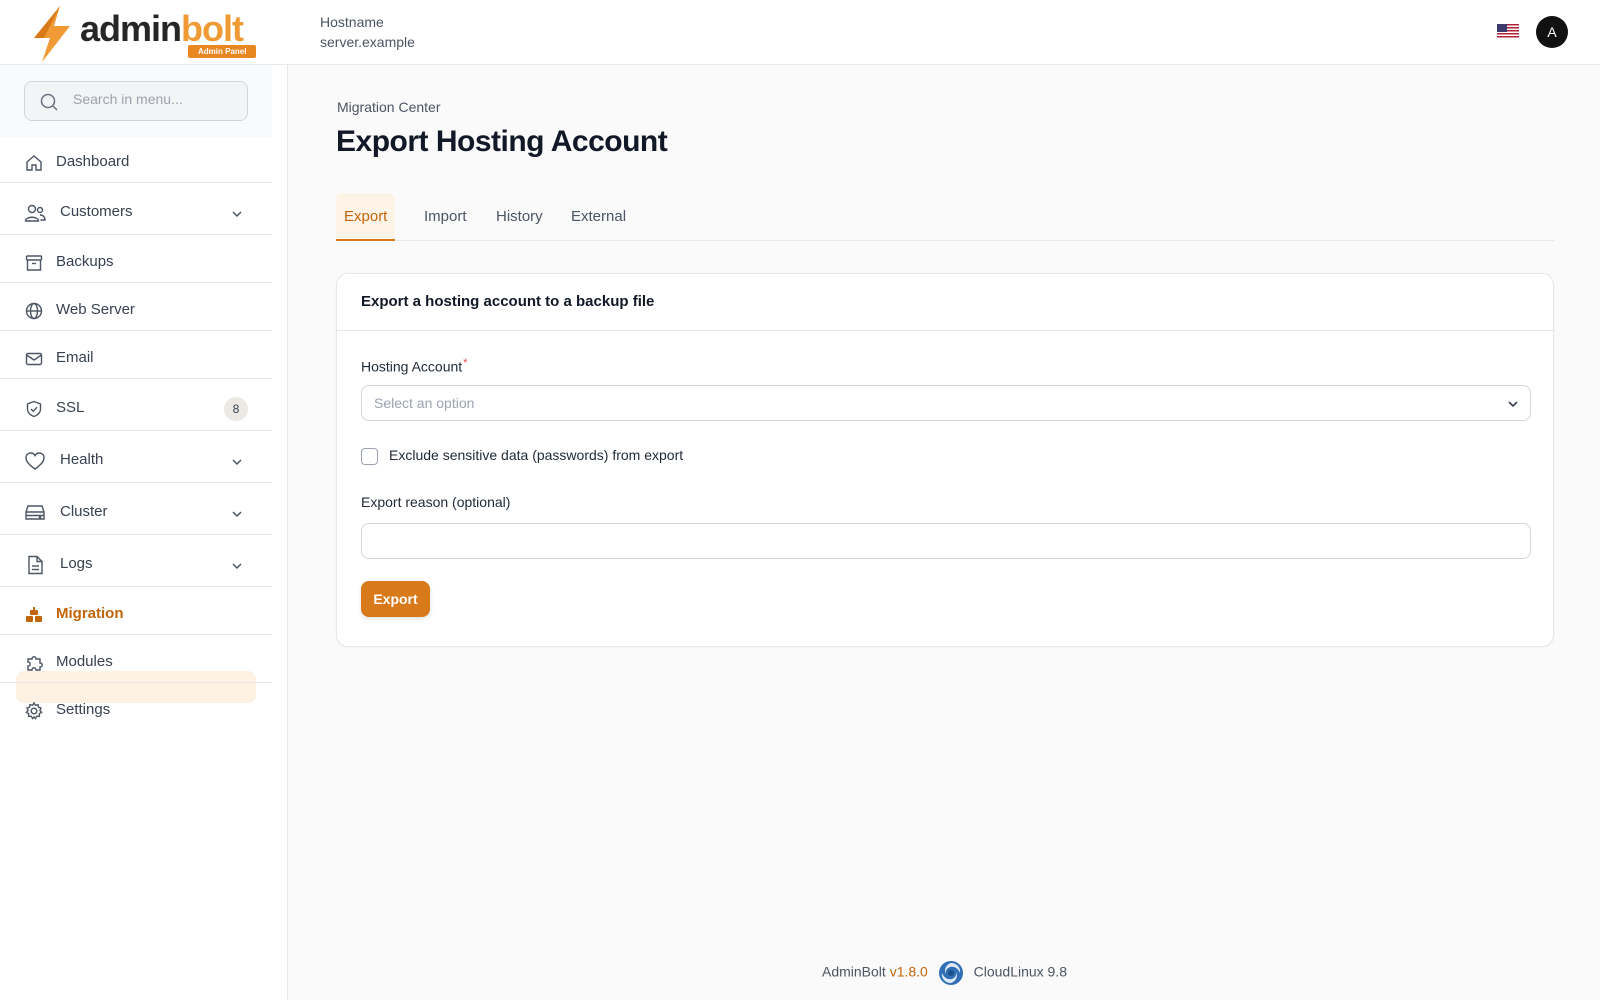  What do you see at coordinates (395, 599) in the screenshot?
I see `export-button: Export` at bounding box center [395, 599].